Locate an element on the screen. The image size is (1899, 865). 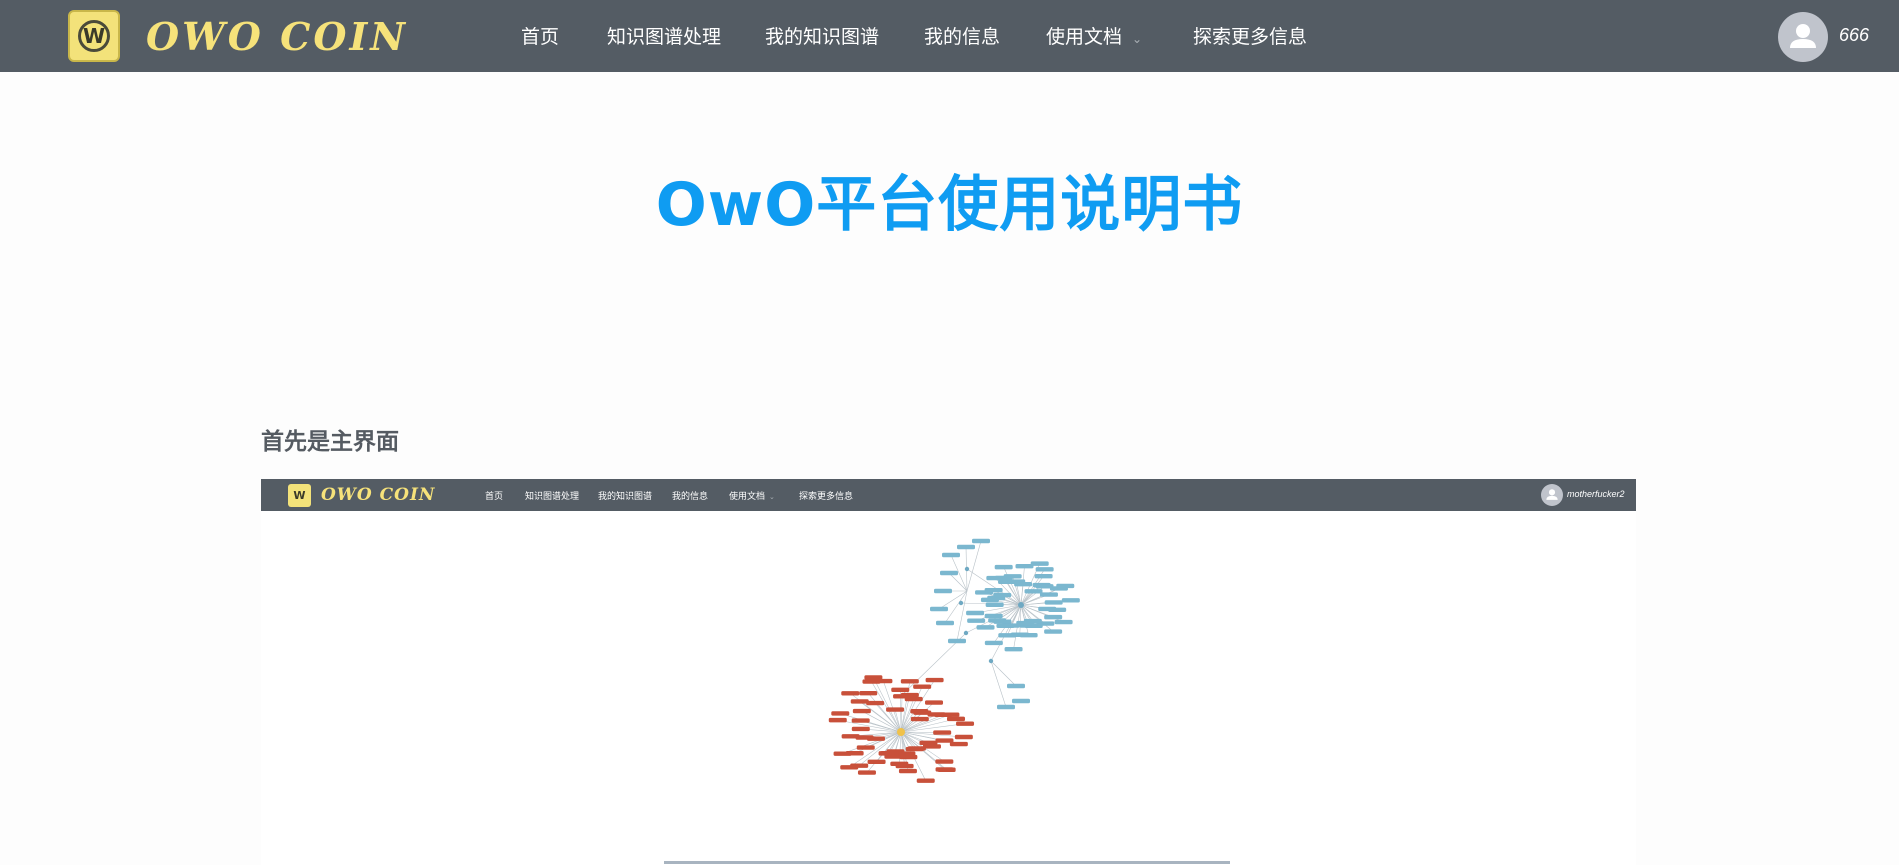
screenshot-logo-text: OWO COIN is located at coordinates (378, 495).